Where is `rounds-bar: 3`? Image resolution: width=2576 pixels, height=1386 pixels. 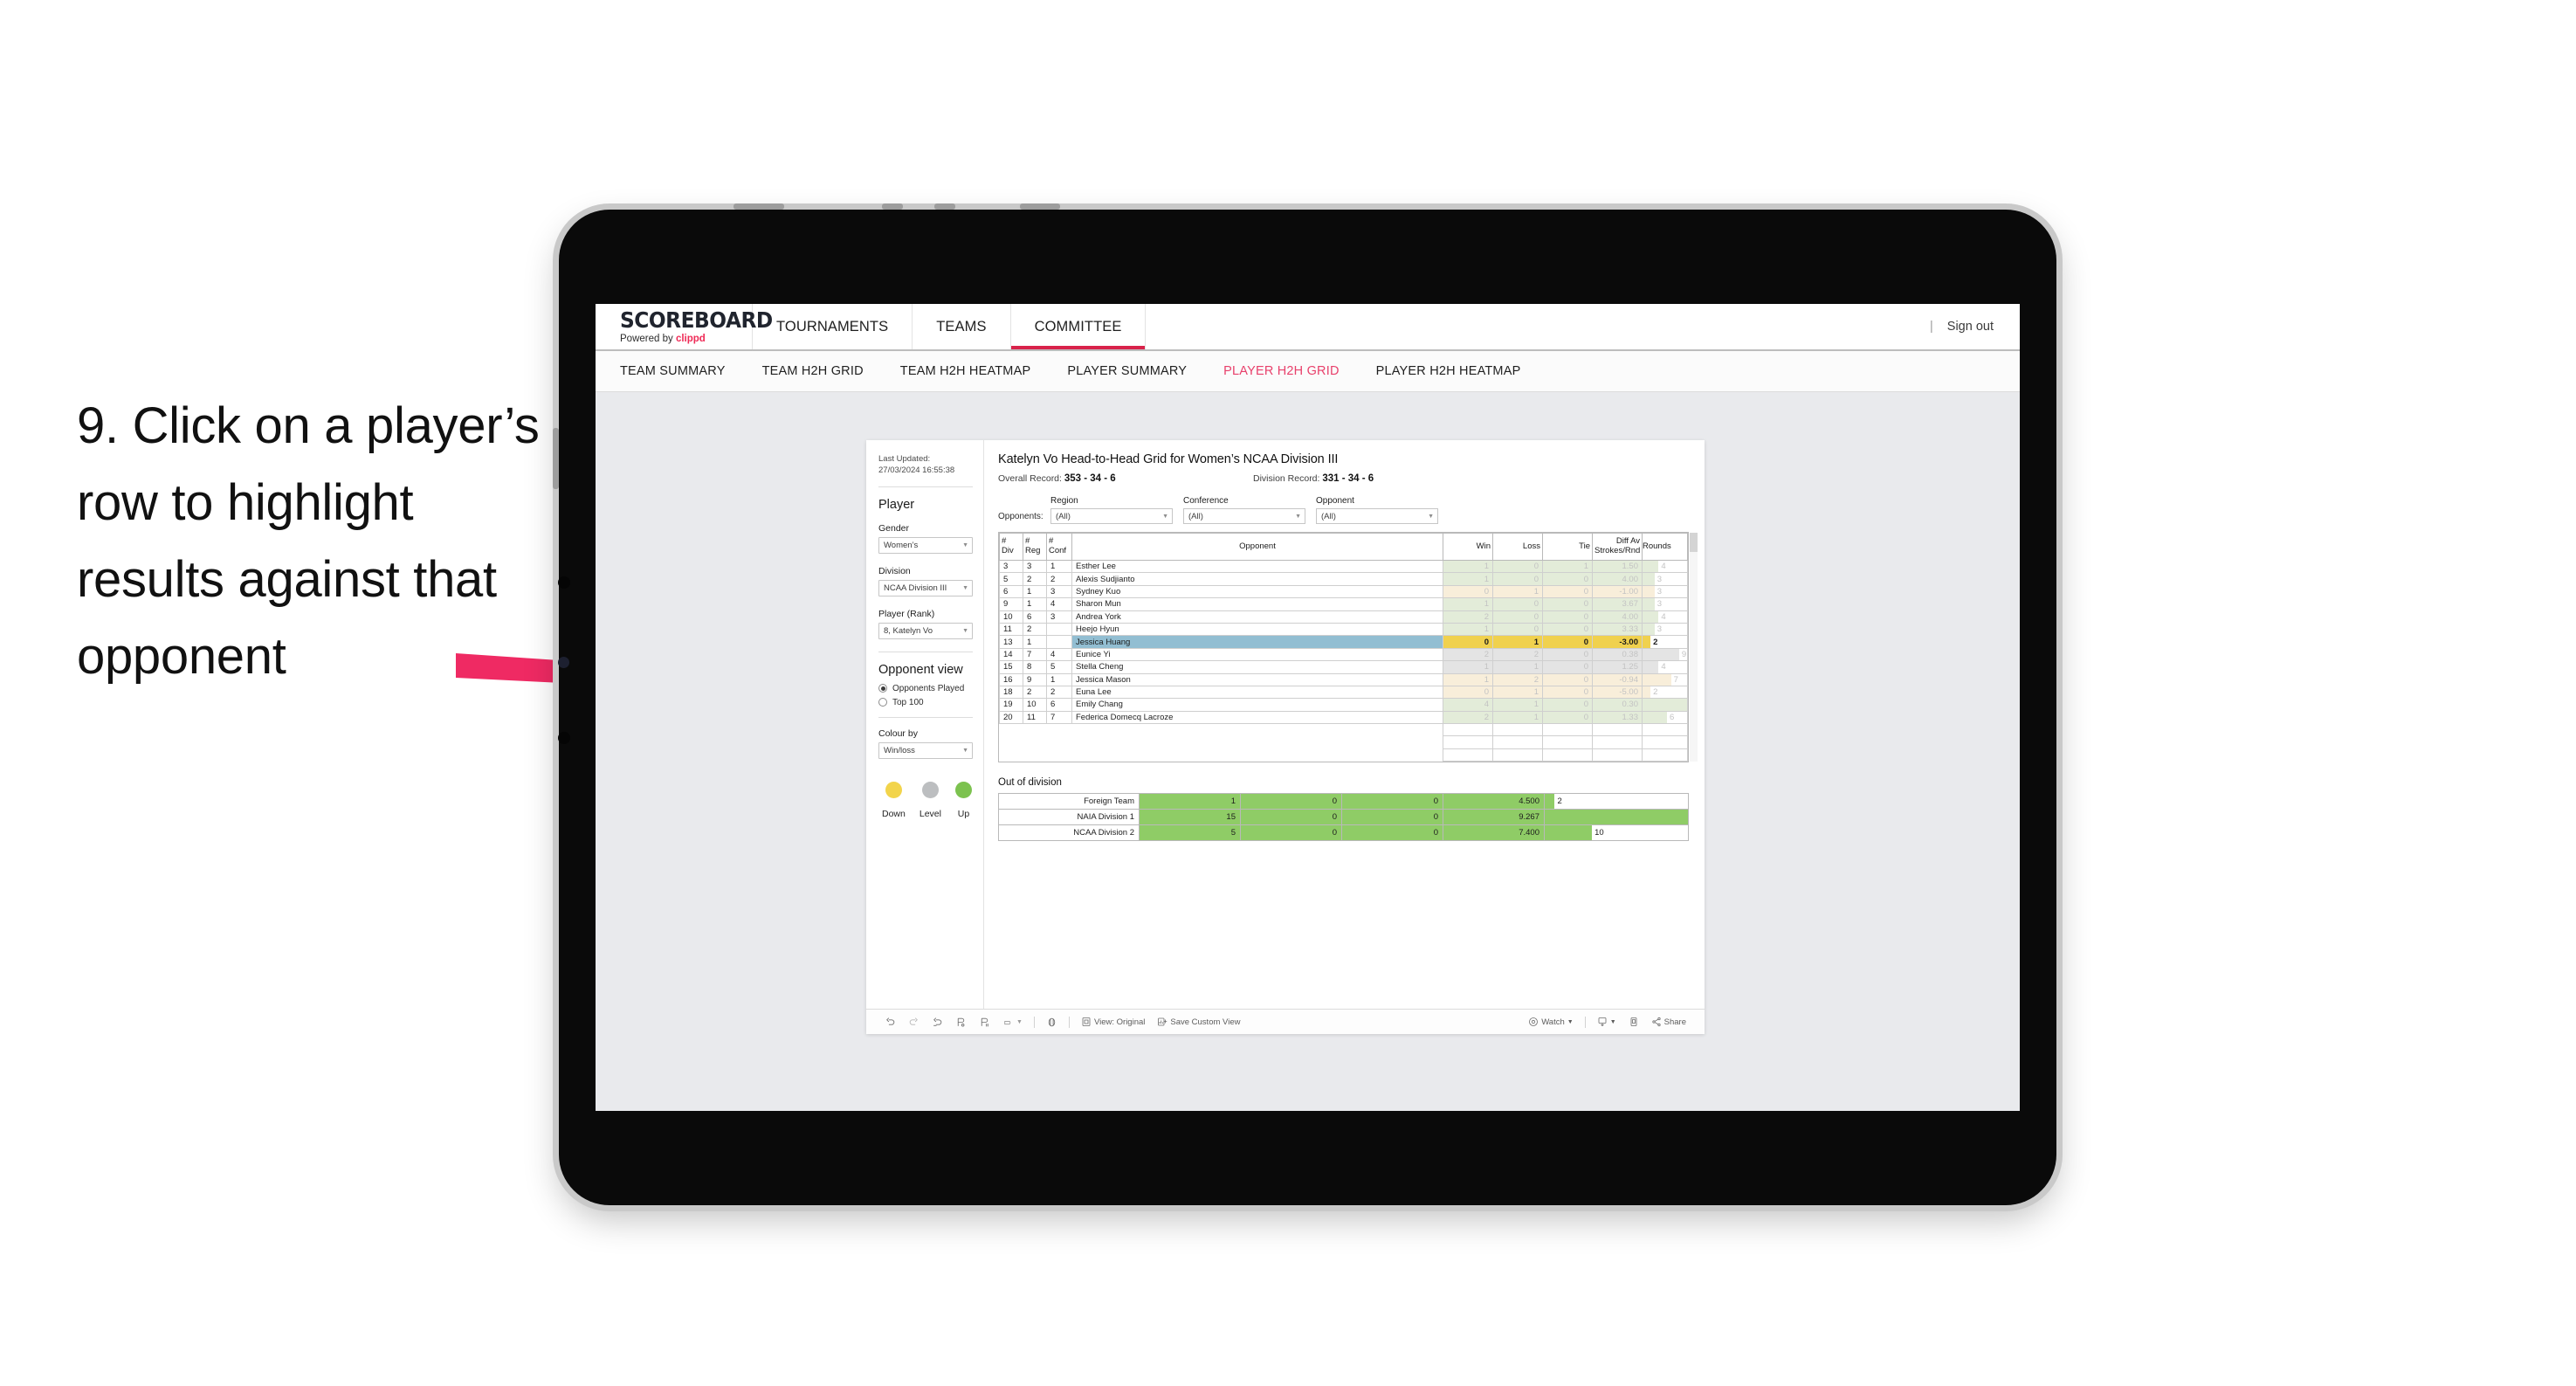 rounds-bar: 3 is located at coordinates (1665, 629).